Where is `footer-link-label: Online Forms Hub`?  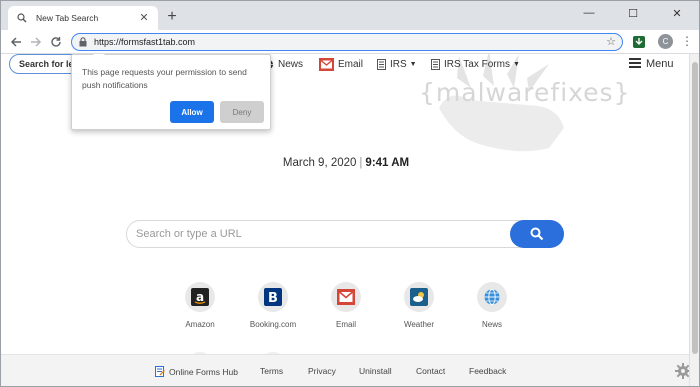 footer-link-label: Online Forms Hub is located at coordinates (203, 371).